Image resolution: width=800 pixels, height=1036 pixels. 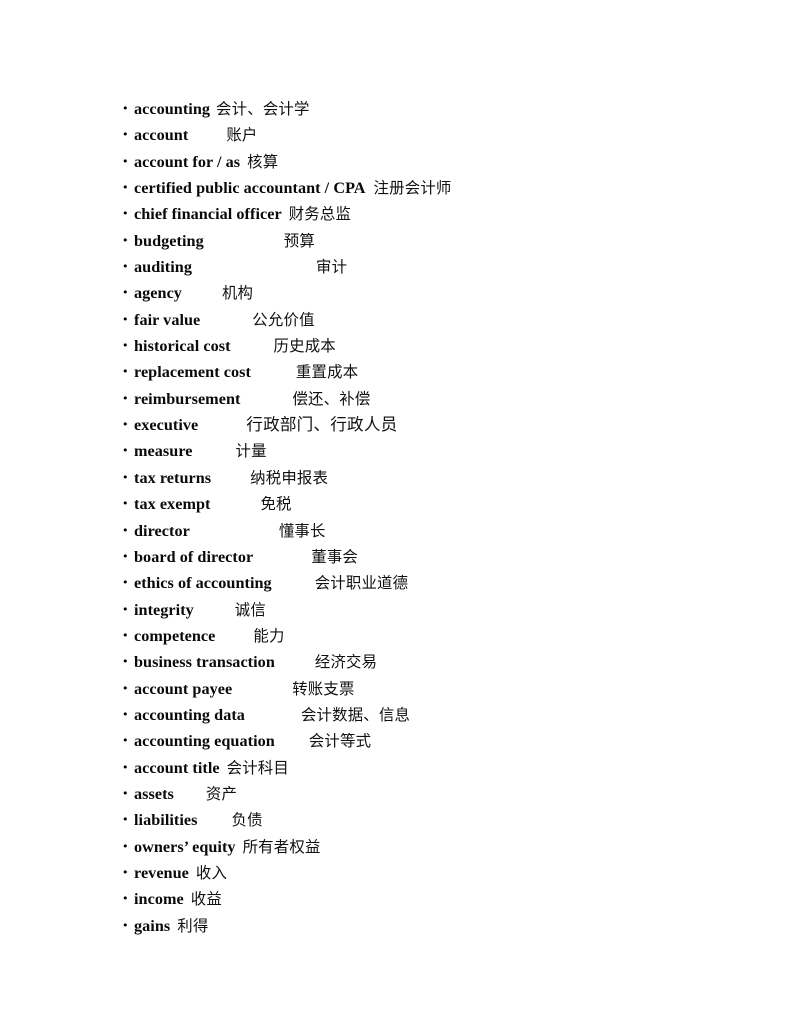 I want to click on term-english: director, so click(x=162, y=530).